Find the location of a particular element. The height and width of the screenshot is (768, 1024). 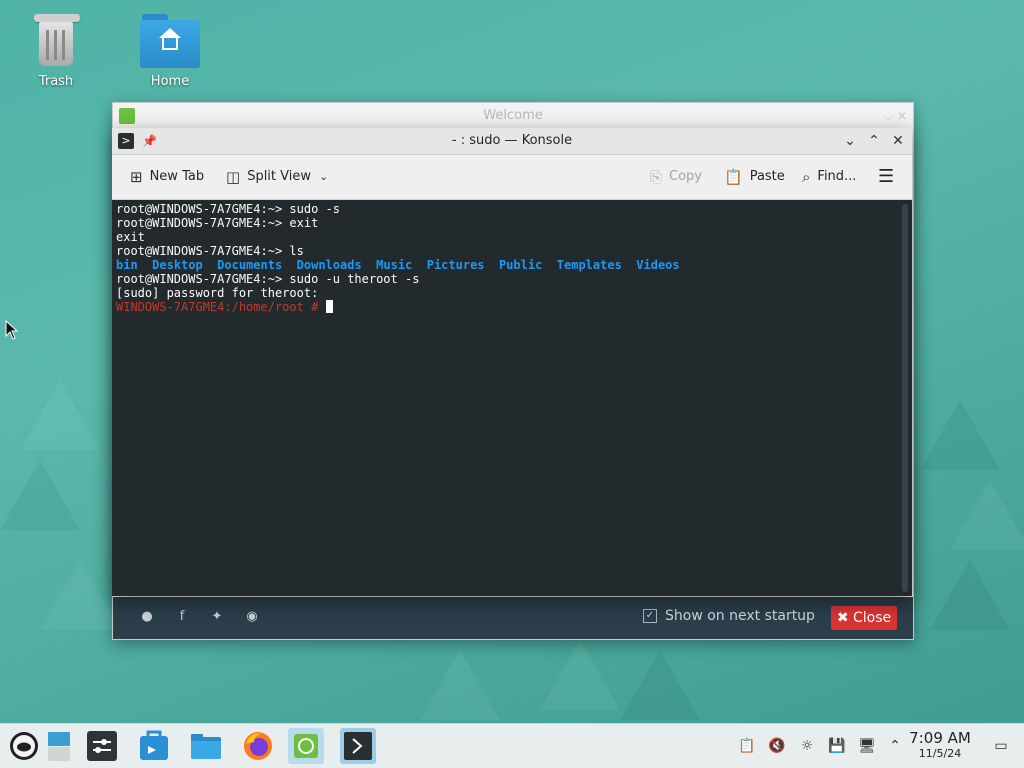

welcome-window-controls: ⌵ ✕ is located at coordinates (895, 116).